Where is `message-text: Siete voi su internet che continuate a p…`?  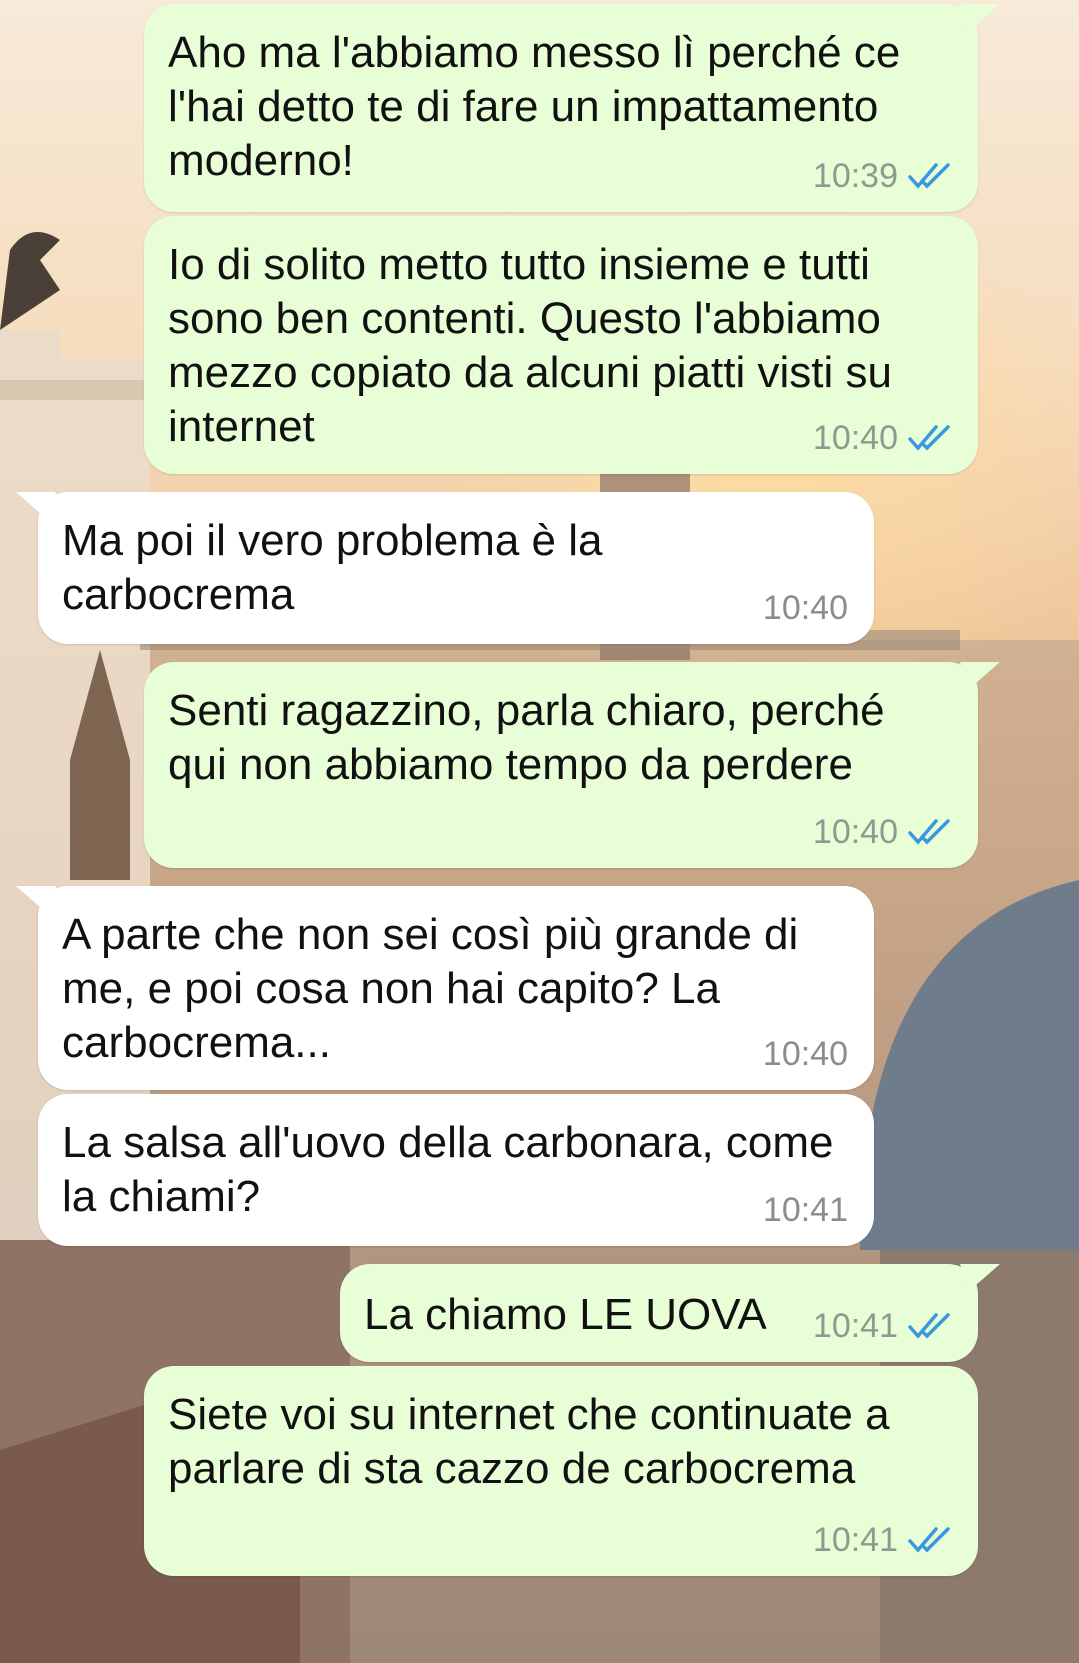 message-text: Siete voi su internet che continuate a p… is located at coordinates (529, 1441).